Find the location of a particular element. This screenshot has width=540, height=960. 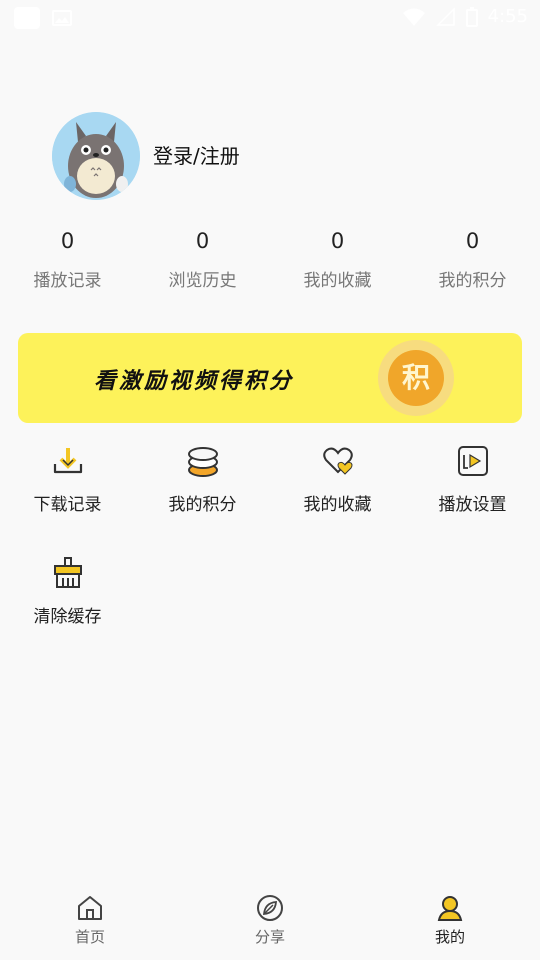

menu-label: 我的收藏 is located at coordinates (337, 505).